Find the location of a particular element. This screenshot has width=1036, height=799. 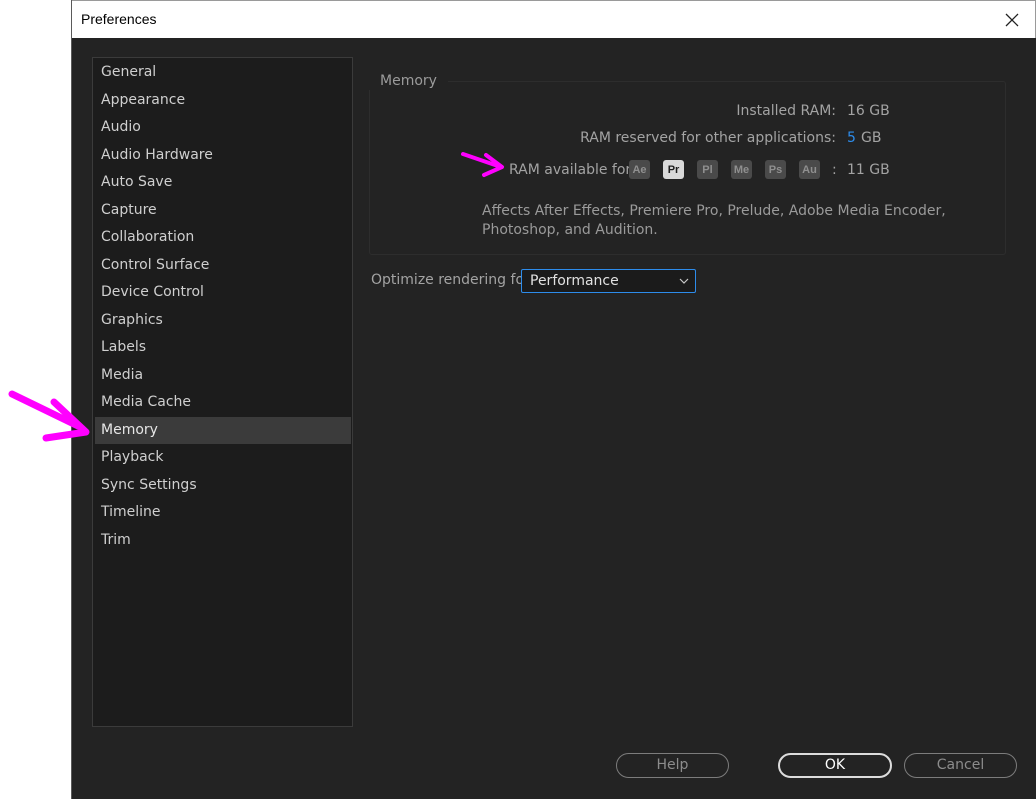

sidebar-item-sync-settings: Sync Settings is located at coordinates (223, 485).